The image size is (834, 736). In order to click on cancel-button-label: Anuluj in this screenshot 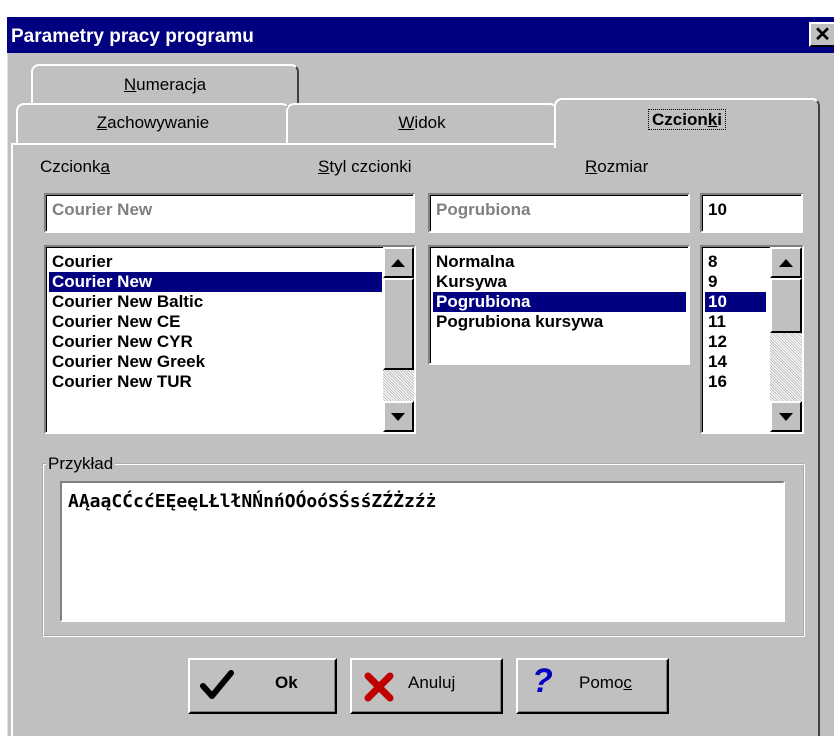, I will do `click(432, 682)`.